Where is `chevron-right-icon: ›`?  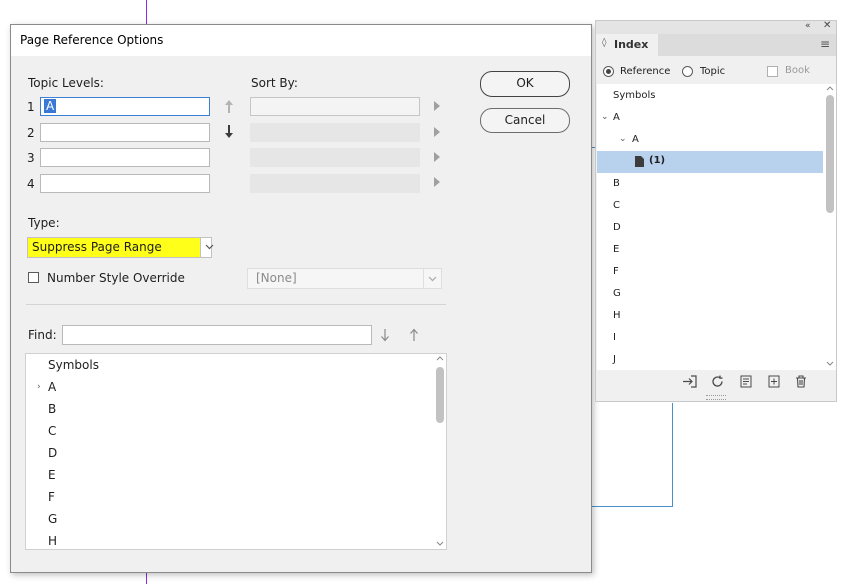
chevron-right-icon: › is located at coordinates (39, 387).